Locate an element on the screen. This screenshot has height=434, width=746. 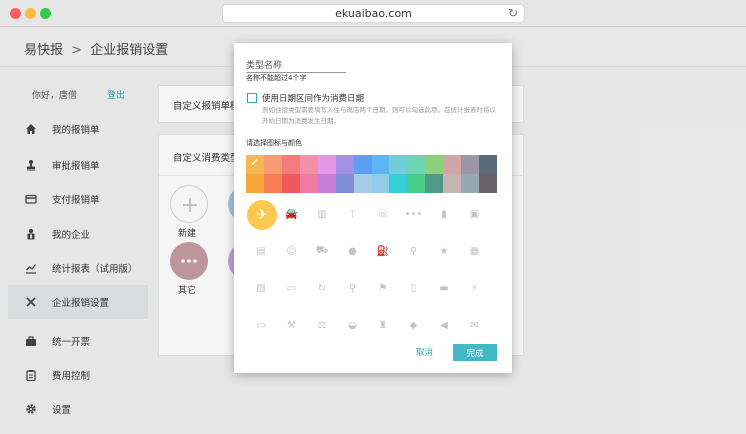
address-url: ekuaibao.com is located at coordinates (373, 13).